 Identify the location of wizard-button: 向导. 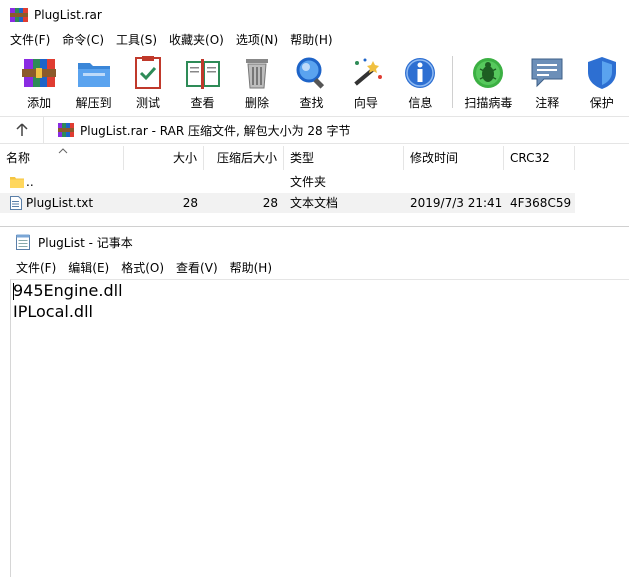
(366, 81).